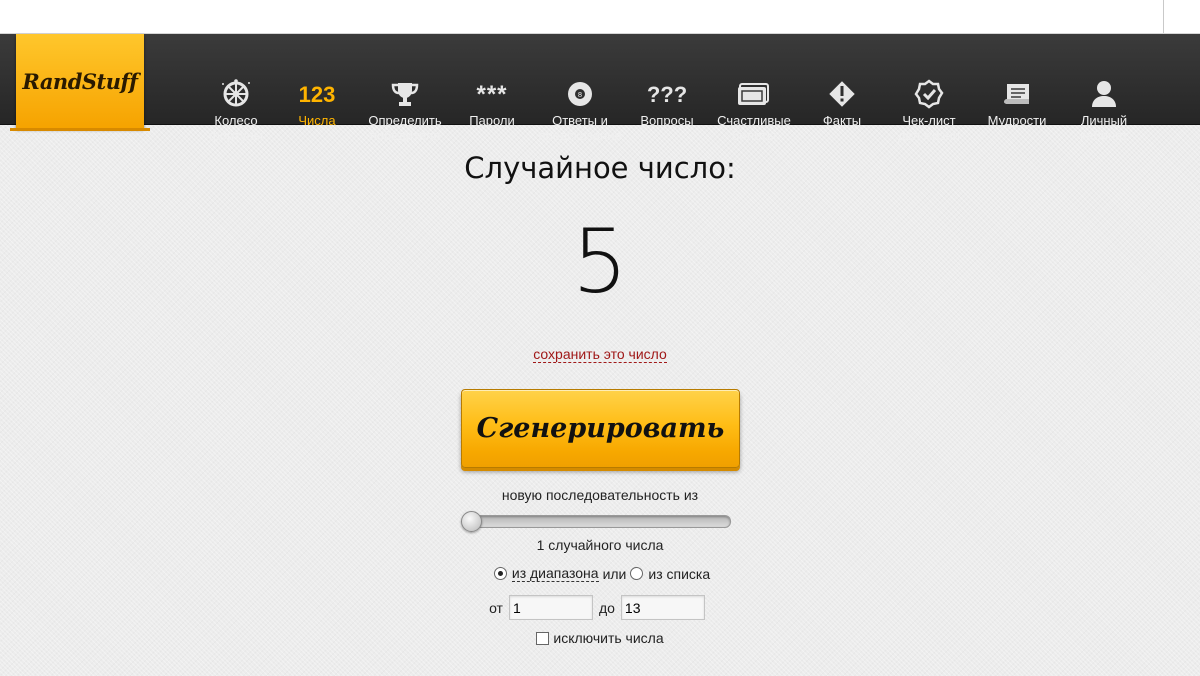  I want to click on or-label: или, so click(614, 573).